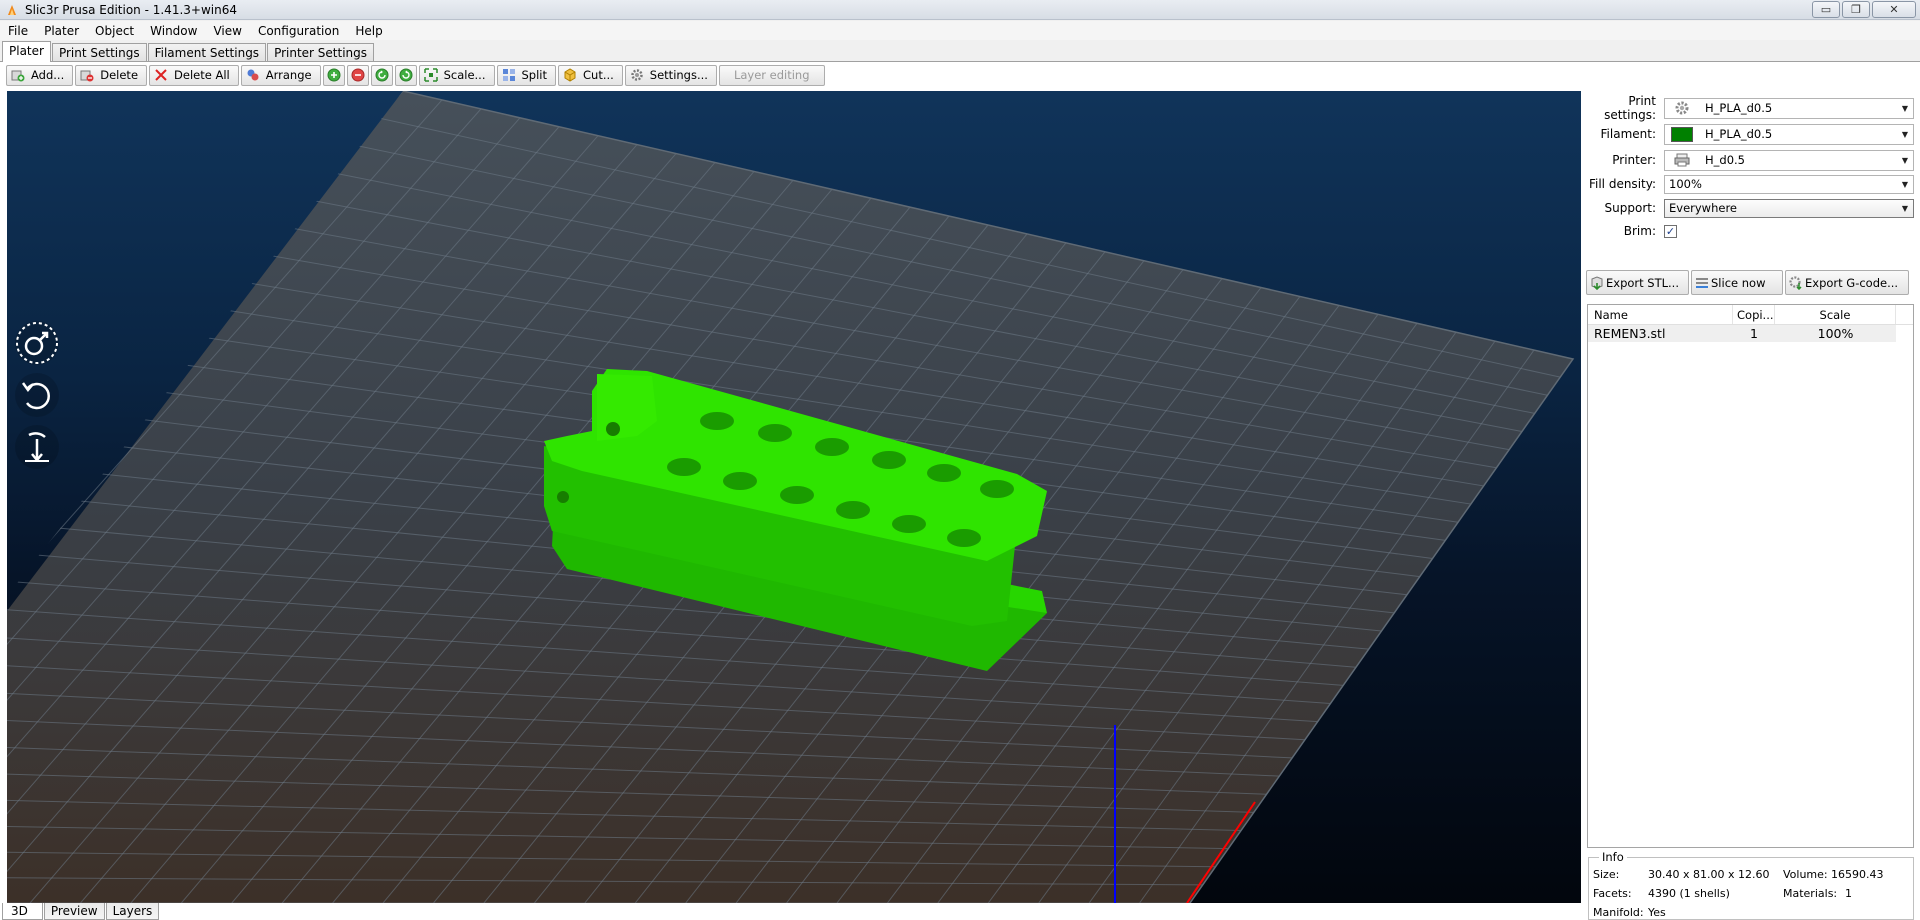  Describe the element at coordinates (1856, 9) in the screenshot. I see `maximize-button: ❐` at that location.